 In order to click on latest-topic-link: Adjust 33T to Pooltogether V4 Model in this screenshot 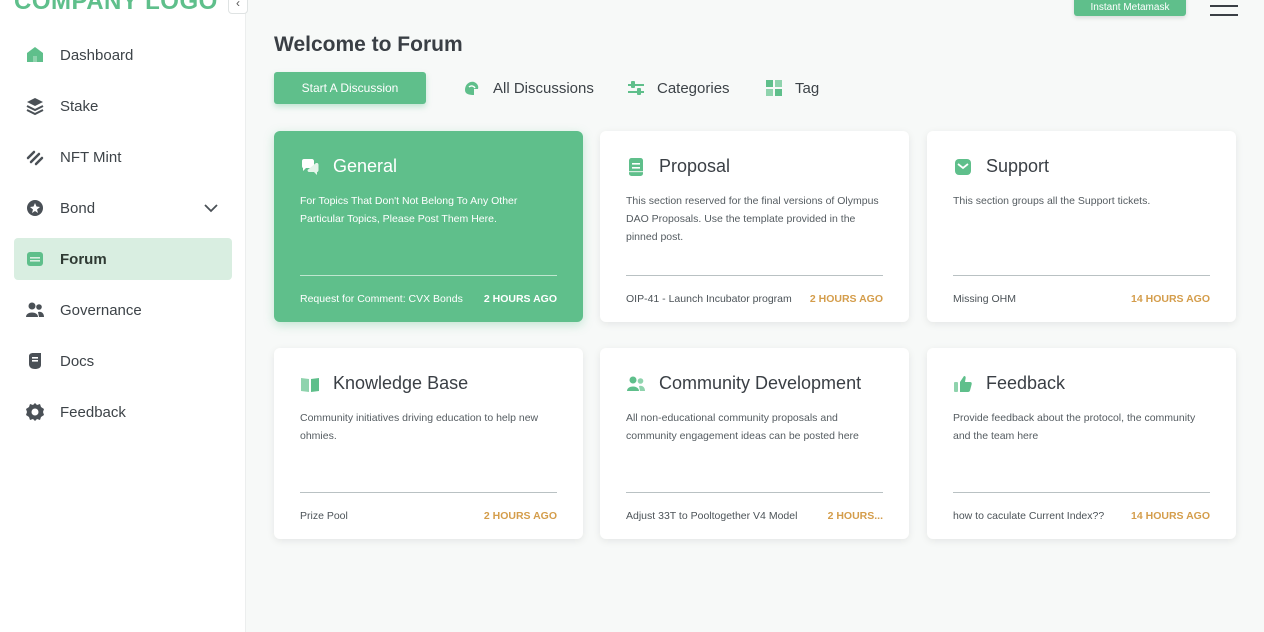, I will do `click(711, 516)`.